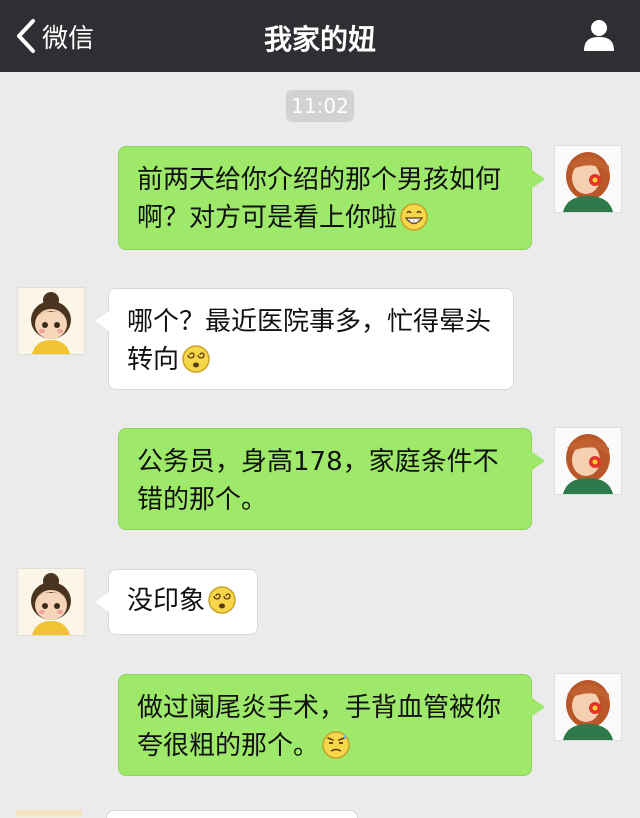 This screenshot has width=640, height=818. Describe the element at coordinates (318, 481) in the screenshot. I see `message-text: 公务员，身高178，家庭条件不错的那个。` at that location.